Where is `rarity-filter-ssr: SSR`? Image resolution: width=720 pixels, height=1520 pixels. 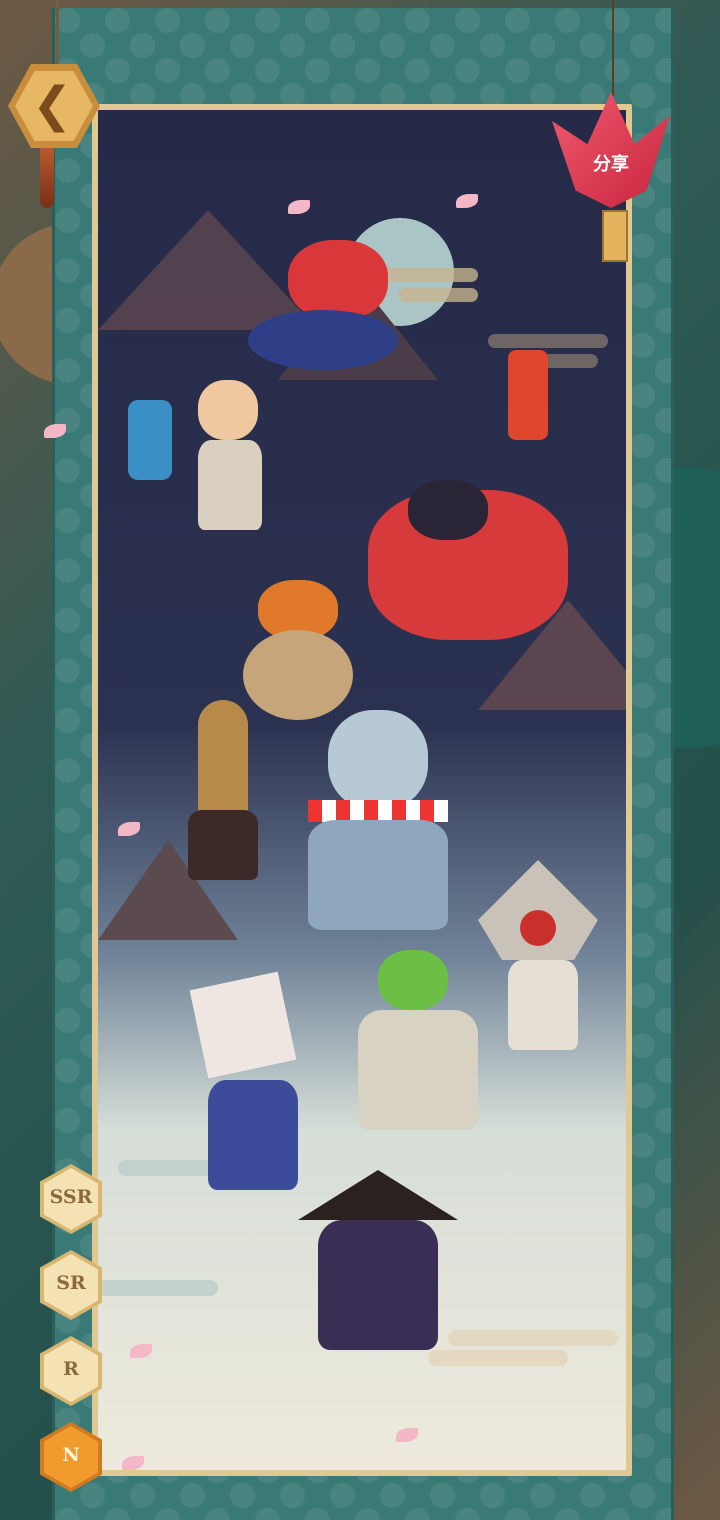
rarity-filter-ssr: SSR is located at coordinates (71, 1199).